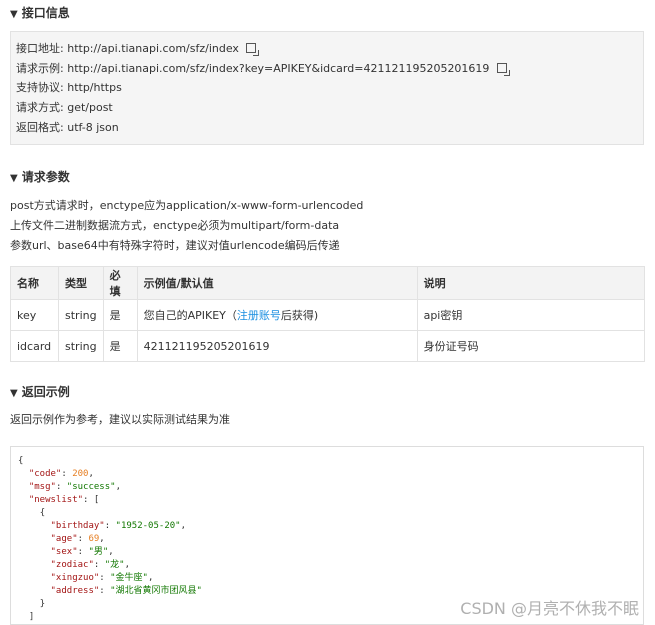  What do you see at coordinates (138, 49) in the screenshot?
I see `interface-address-line: 接口地址: http://api.tianapi.com/sfz/index` at bounding box center [138, 49].